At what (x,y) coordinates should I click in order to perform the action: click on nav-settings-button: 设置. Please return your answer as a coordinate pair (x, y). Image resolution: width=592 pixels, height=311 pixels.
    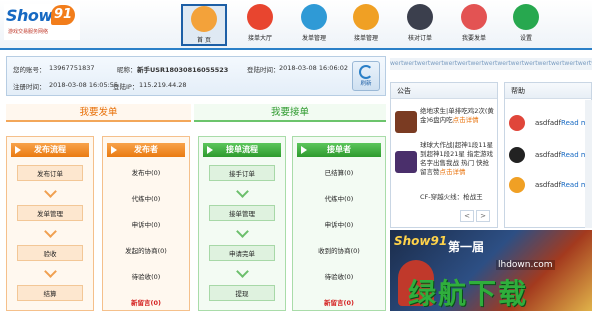
    Looking at the image, I should click on (526, 25).